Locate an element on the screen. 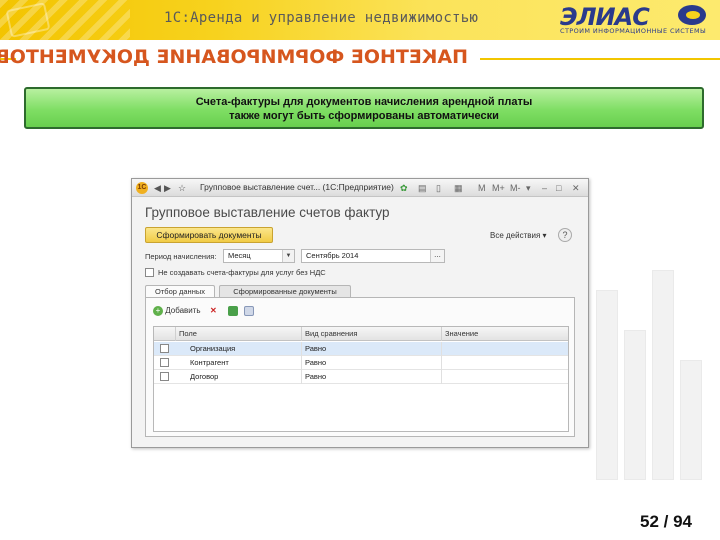 This screenshot has height=540, width=720. favorites-icon: ✿ is located at coordinates (404, 188).